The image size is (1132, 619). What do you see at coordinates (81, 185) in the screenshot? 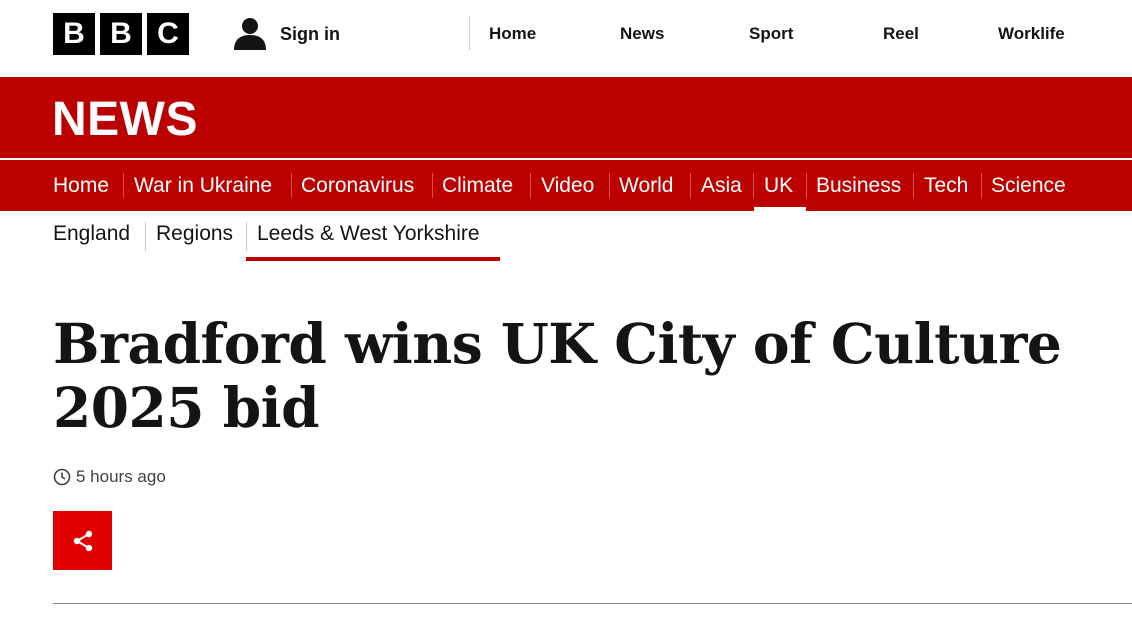
I see `main-nav-home: Home` at bounding box center [81, 185].